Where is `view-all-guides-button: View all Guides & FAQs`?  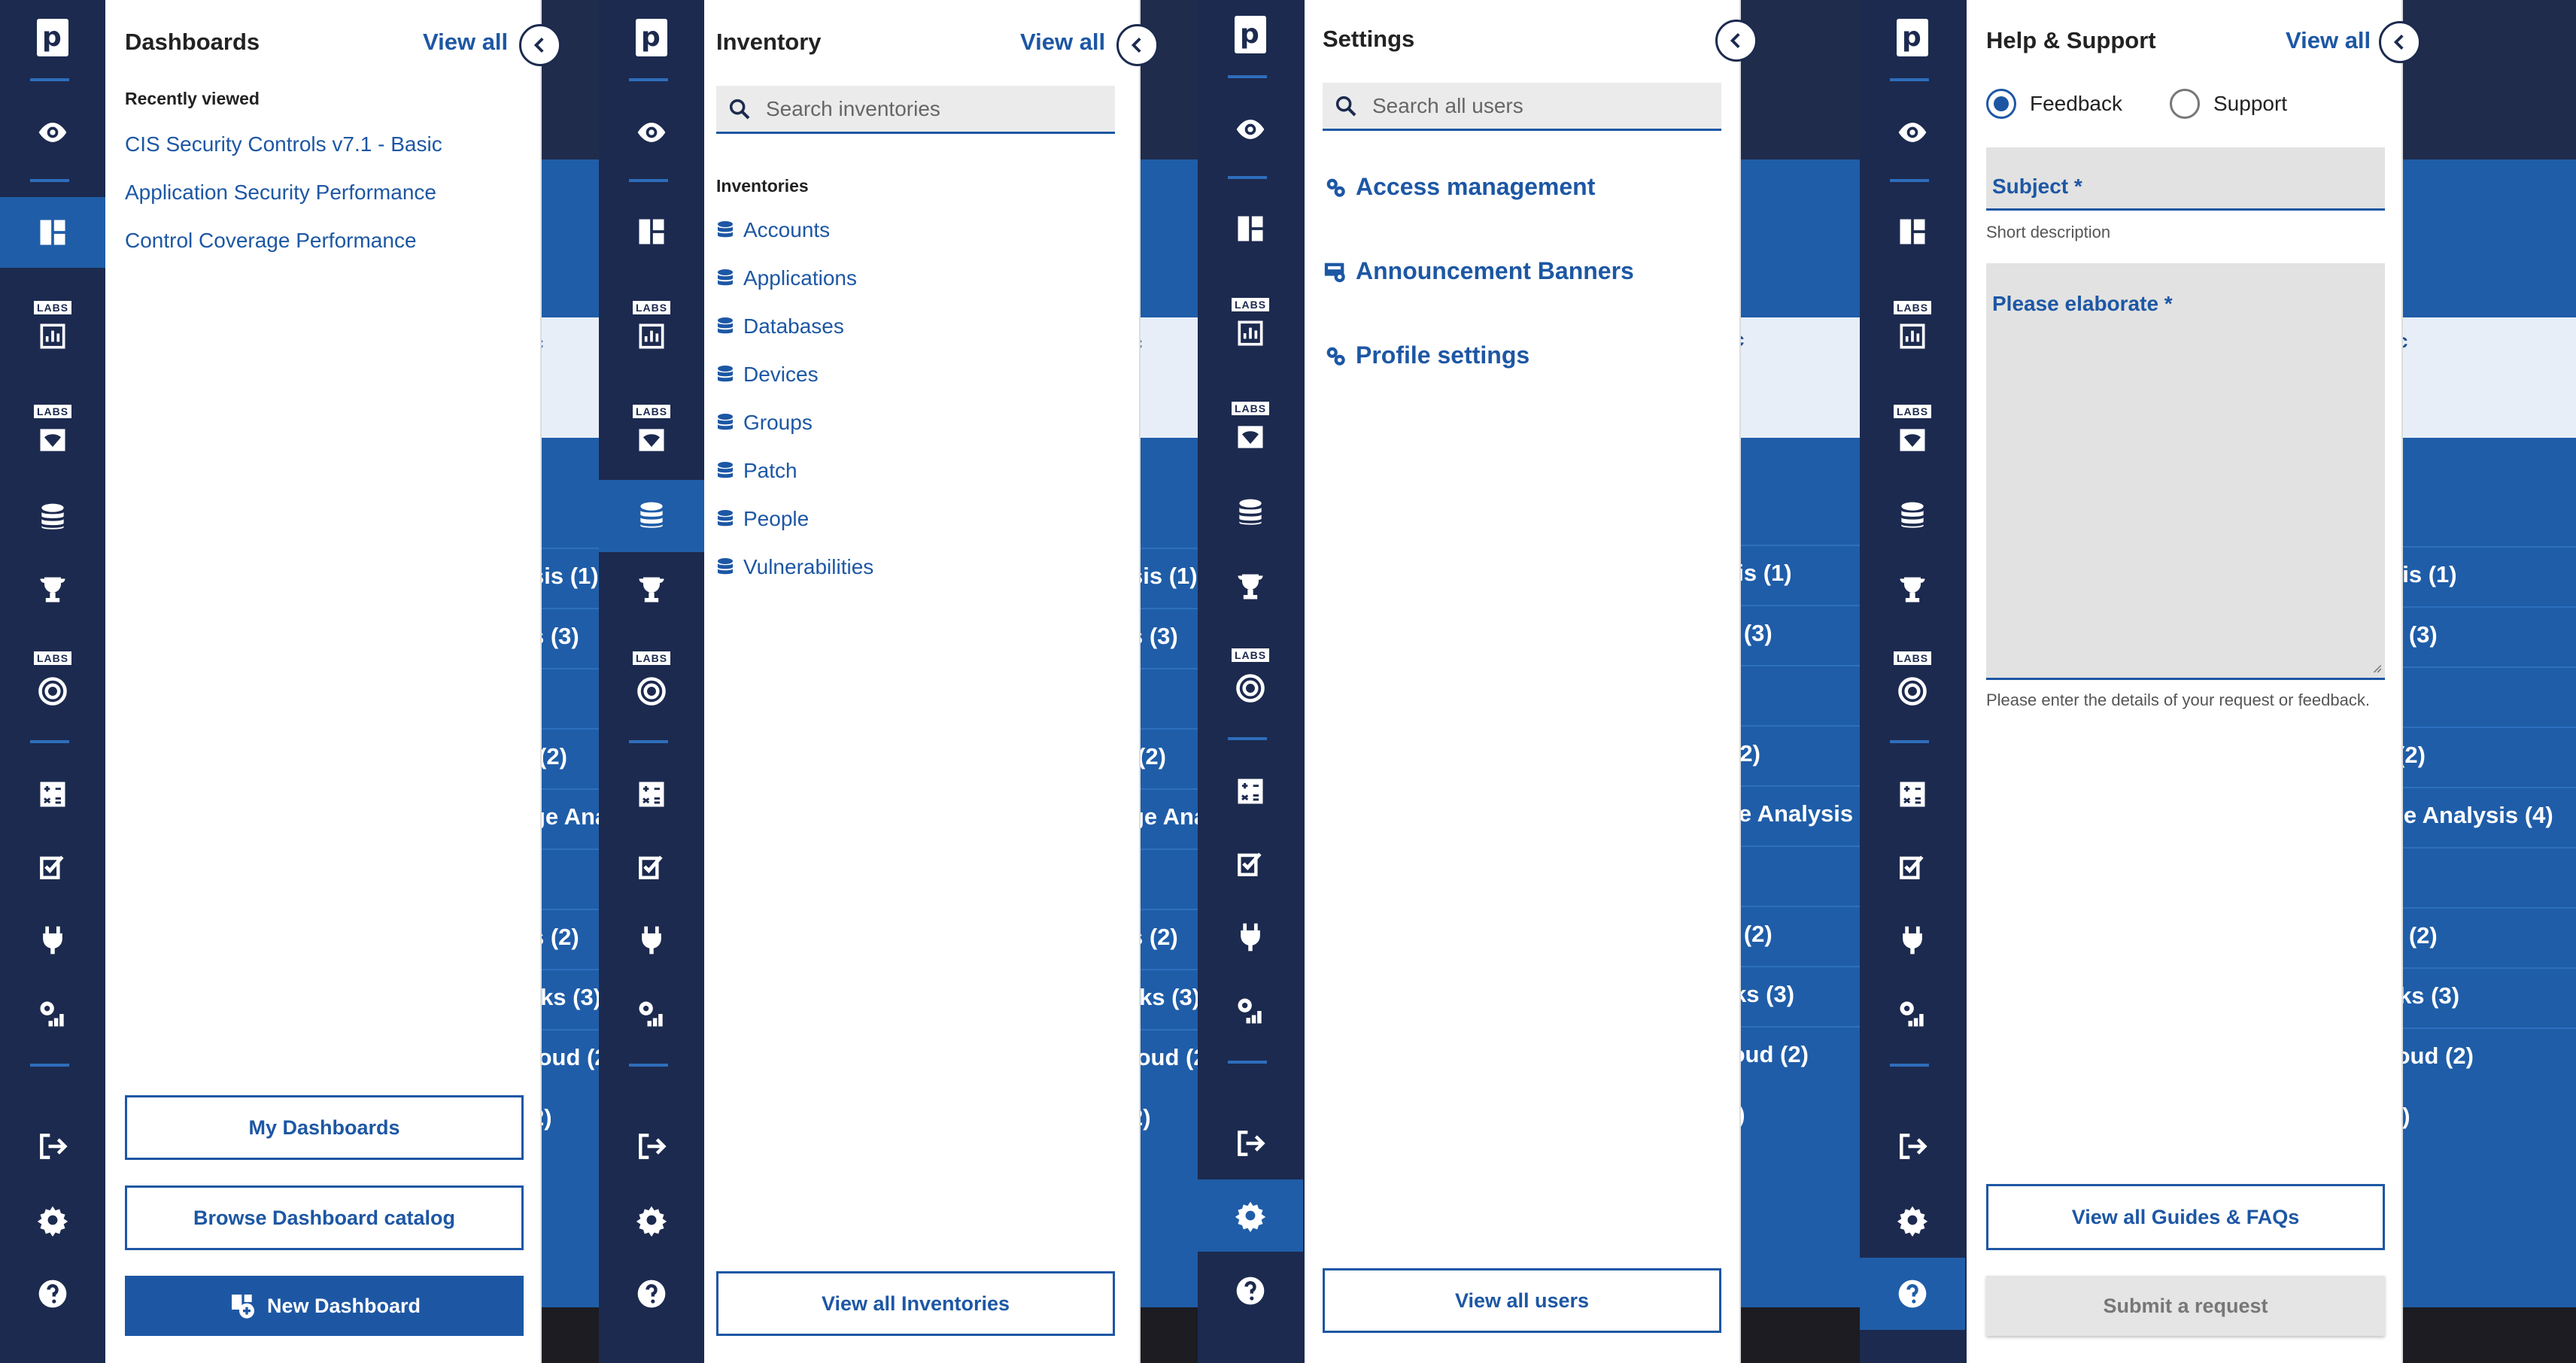
view-all-guides-button: View all Guides & FAQs is located at coordinates (2186, 1217).